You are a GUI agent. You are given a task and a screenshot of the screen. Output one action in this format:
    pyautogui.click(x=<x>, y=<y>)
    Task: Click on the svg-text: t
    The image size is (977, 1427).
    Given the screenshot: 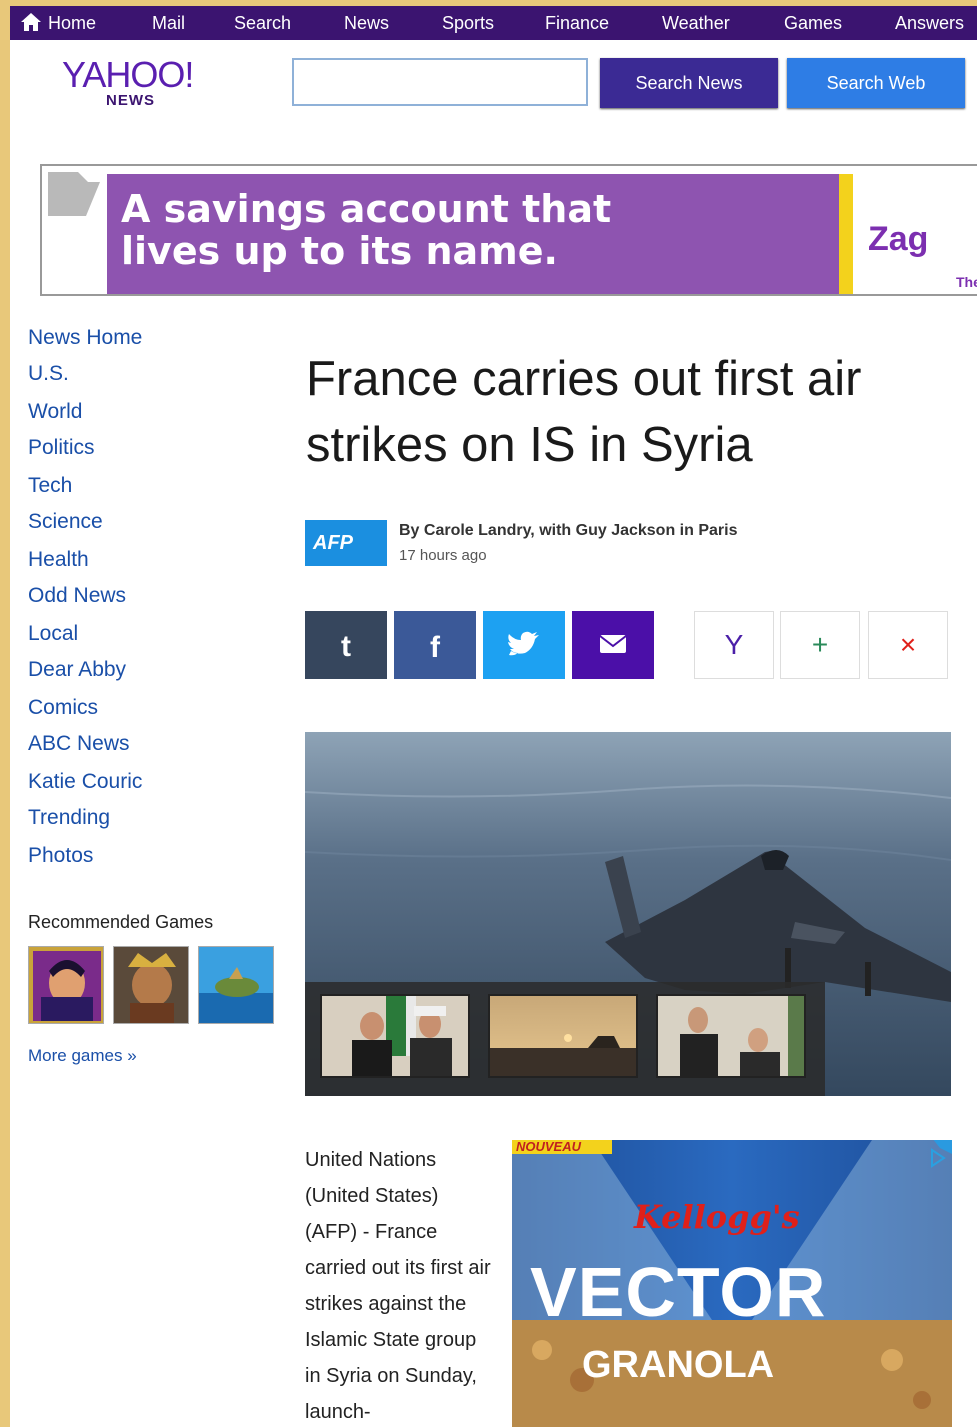 What is the action you would take?
    pyautogui.click(x=346, y=646)
    